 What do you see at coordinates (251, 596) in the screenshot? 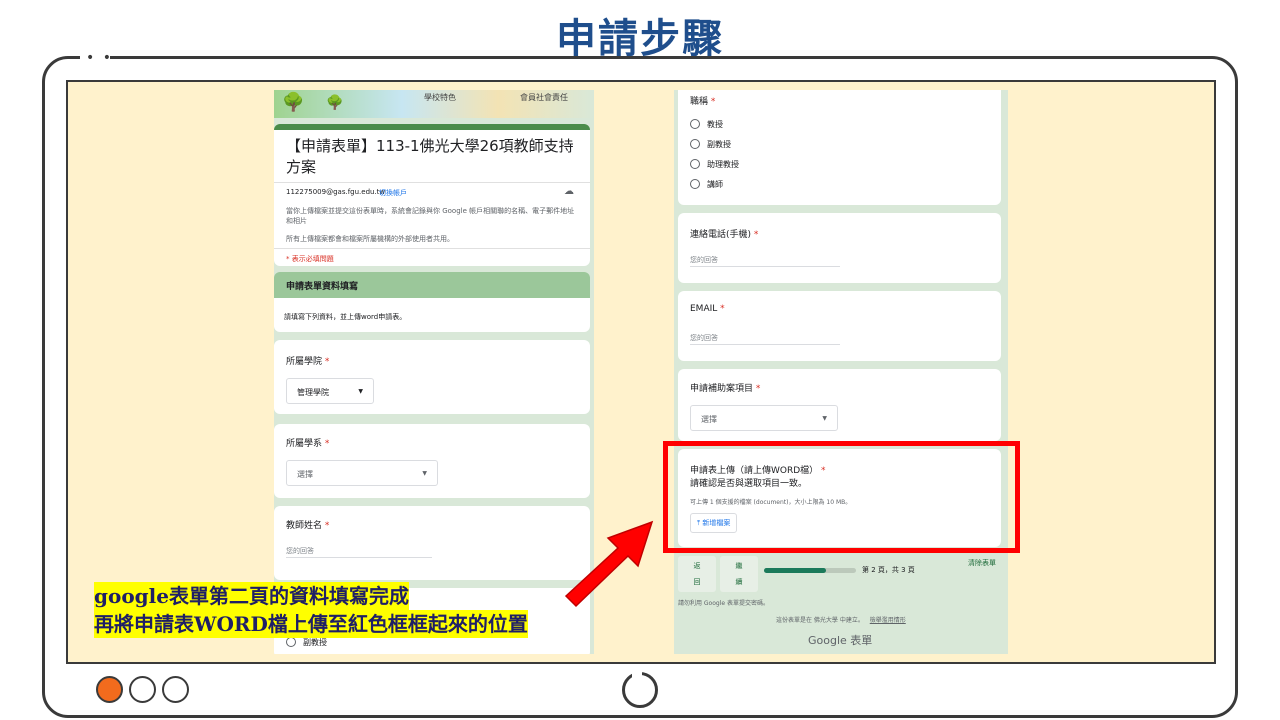
I see `caption-line-1: google表單第二頁的資料填寫完成` at bounding box center [251, 596].